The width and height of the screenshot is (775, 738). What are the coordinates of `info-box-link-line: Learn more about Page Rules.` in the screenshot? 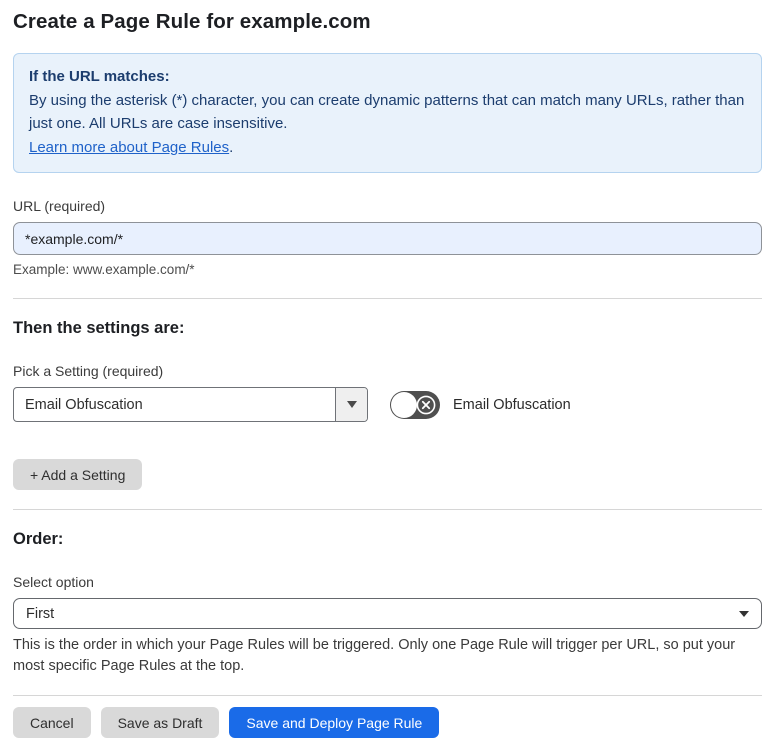 It's located at (387, 148).